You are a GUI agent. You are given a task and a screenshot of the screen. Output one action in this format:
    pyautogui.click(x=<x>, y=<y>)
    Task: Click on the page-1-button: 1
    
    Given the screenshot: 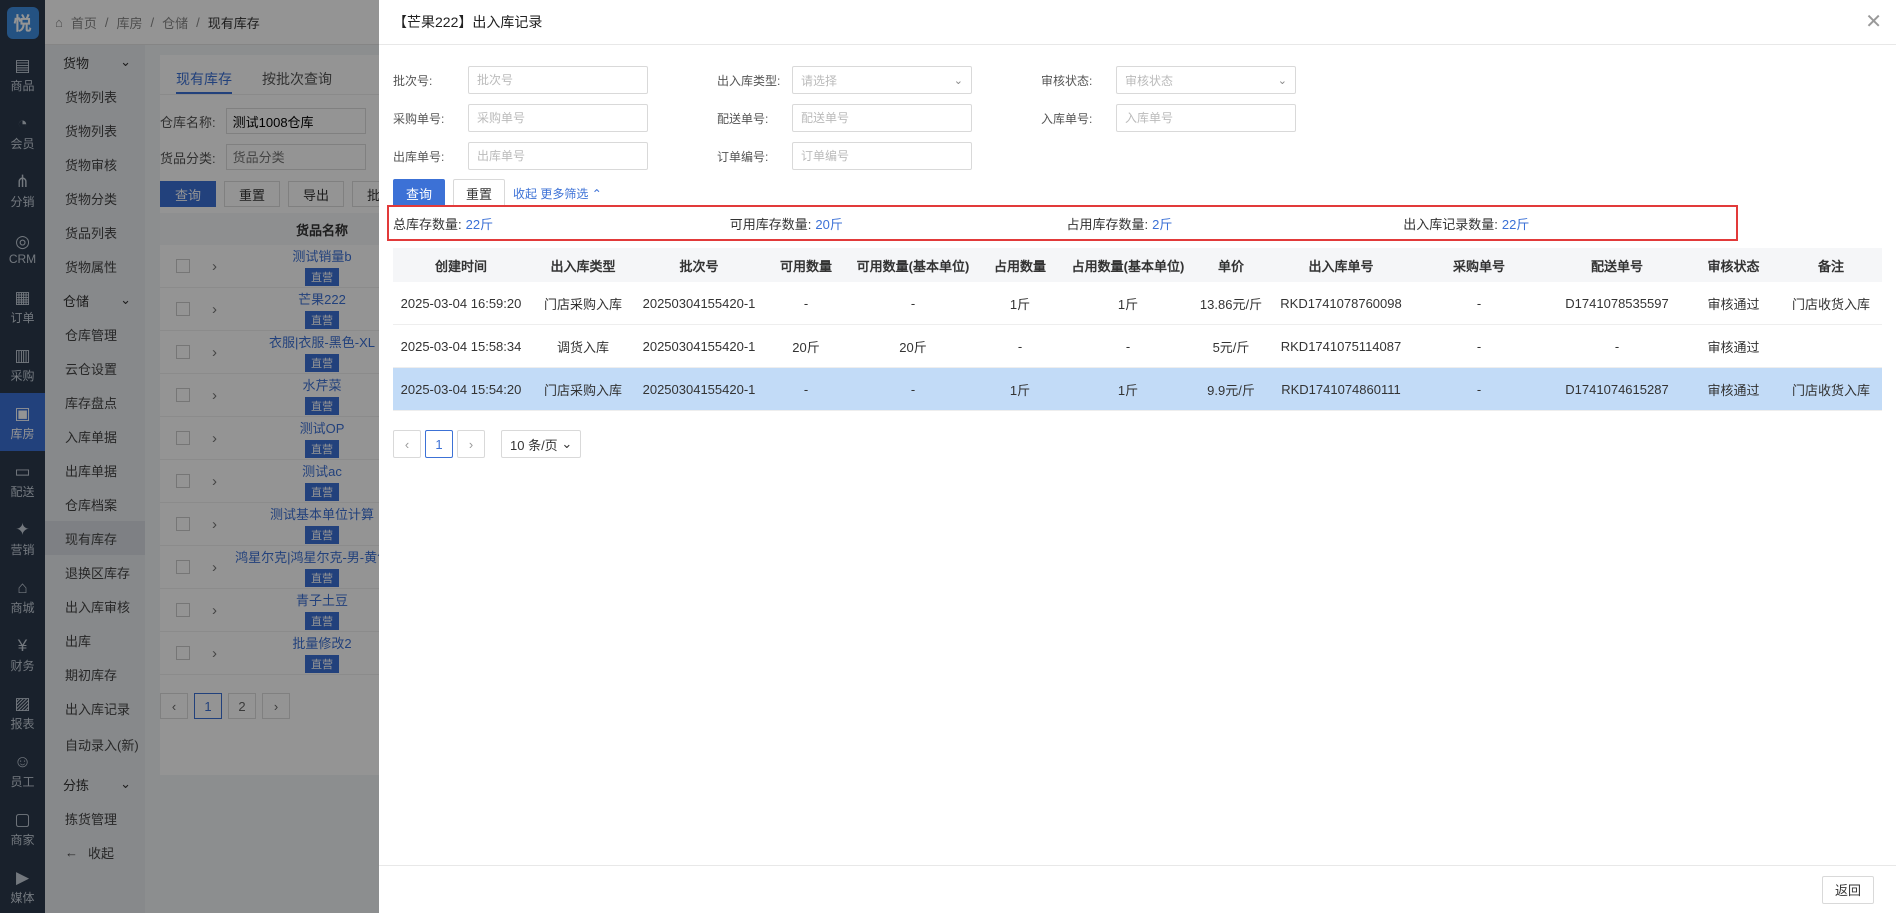 What is the action you would take?
    pyautogui.click(x=439, y=444)
    